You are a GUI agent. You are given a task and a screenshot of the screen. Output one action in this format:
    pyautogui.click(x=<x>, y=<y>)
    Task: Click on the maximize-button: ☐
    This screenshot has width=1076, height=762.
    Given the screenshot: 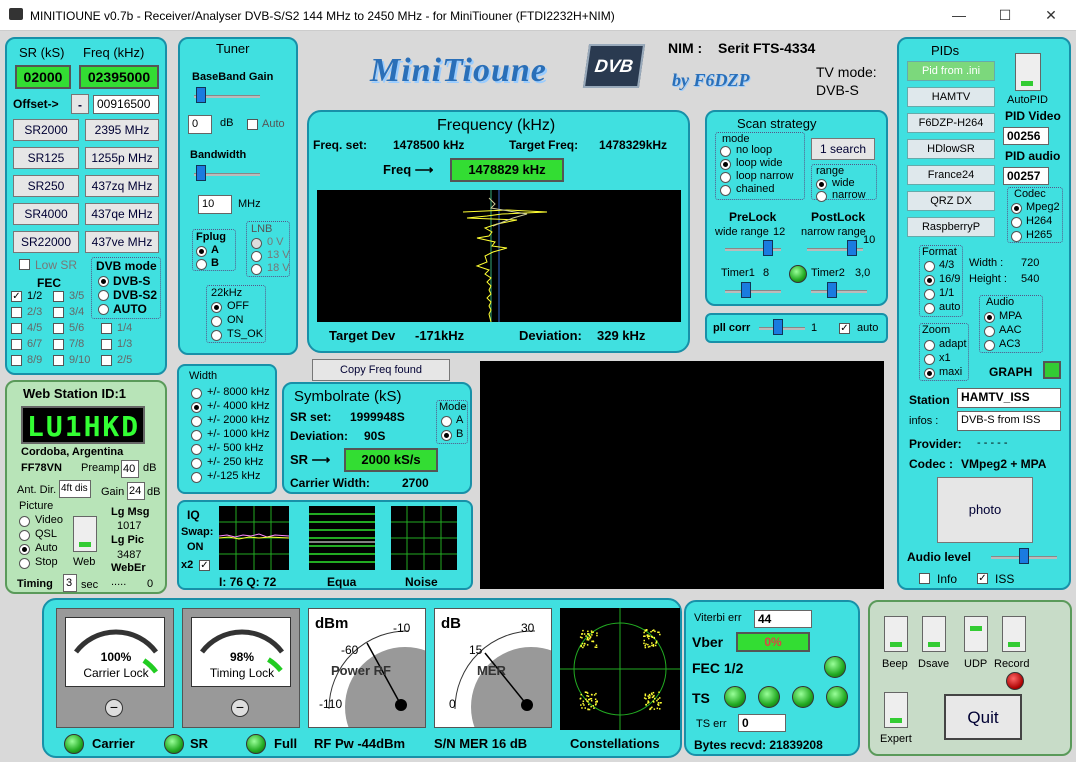 What is the action you would take?
    pyautogui.click(x=1005, y=15)
    